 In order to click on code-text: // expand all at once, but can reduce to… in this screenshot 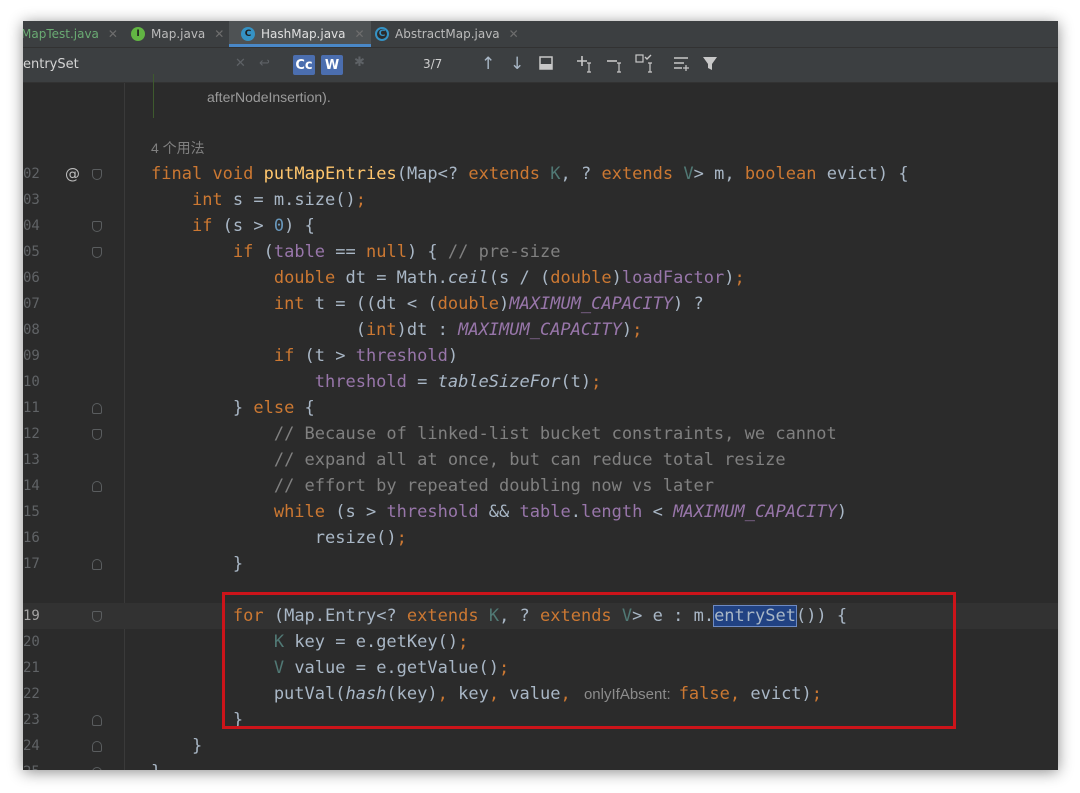, I will do `click(529, 460)`.